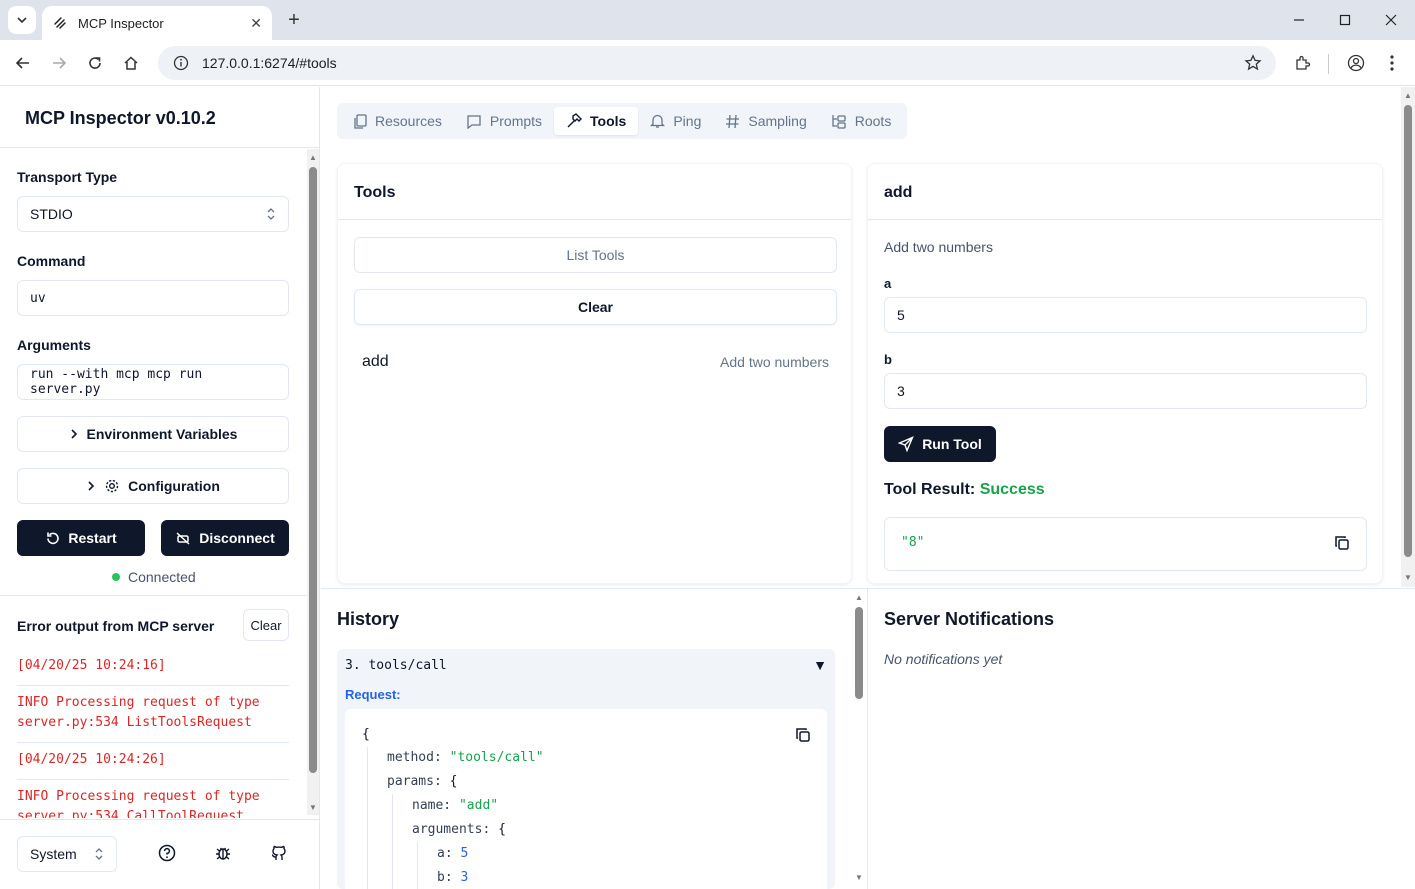  I want to click on github-button, so click(279, 855).